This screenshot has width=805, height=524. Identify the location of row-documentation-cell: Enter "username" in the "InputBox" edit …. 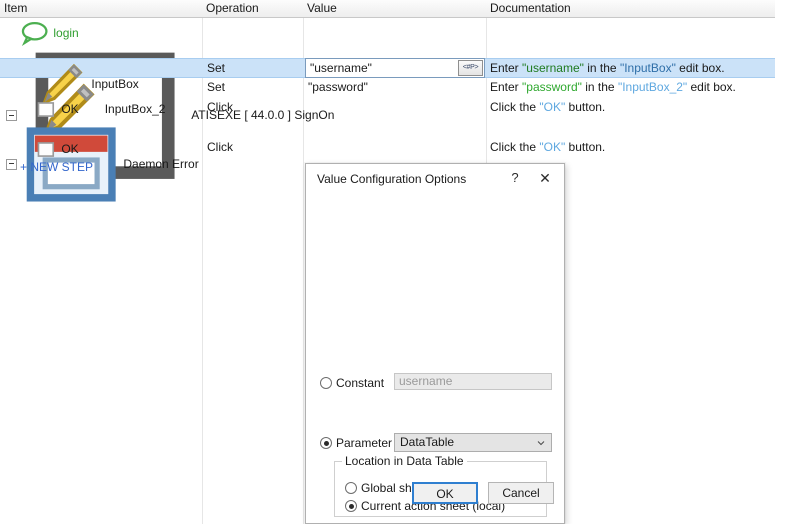
(607, 68).